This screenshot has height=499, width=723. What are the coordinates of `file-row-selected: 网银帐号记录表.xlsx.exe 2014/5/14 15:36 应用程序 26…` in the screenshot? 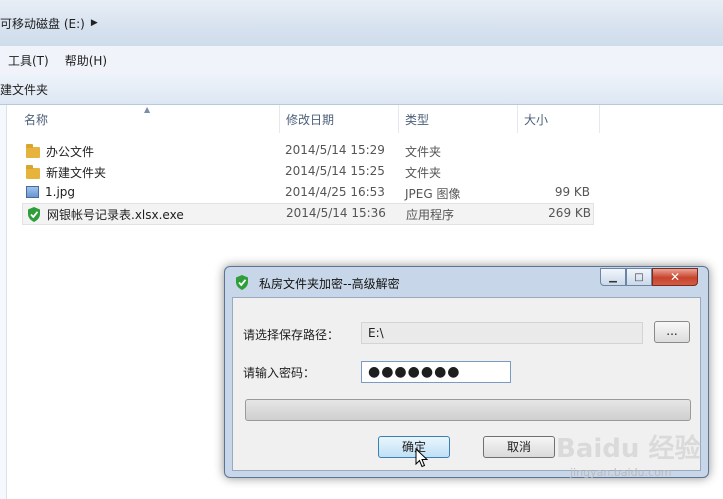 It's located at (308, 214).